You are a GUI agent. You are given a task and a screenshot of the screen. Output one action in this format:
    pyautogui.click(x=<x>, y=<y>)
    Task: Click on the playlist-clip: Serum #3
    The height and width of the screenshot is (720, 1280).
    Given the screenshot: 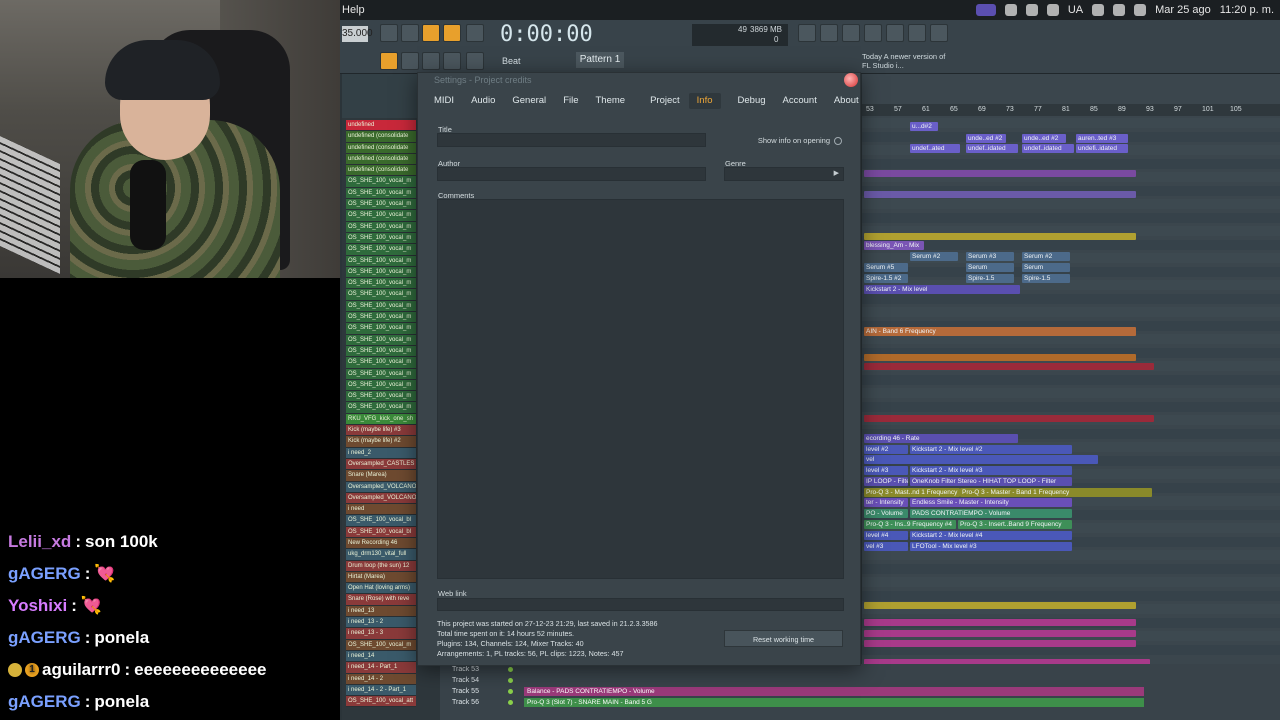 What is the action you would take?
    pyautogui.click(x=990, y=256)
    